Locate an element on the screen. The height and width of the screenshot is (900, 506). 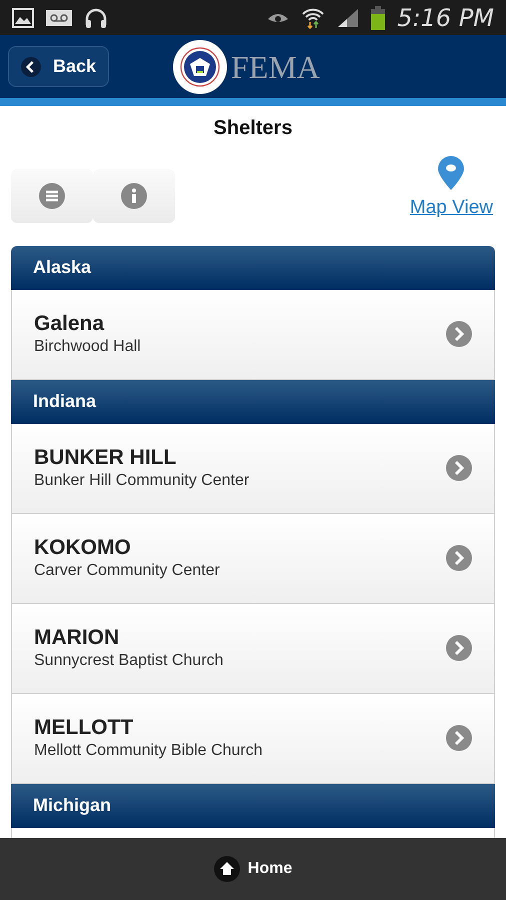
map-view-link: Map View is located at coordinates (451, 208).